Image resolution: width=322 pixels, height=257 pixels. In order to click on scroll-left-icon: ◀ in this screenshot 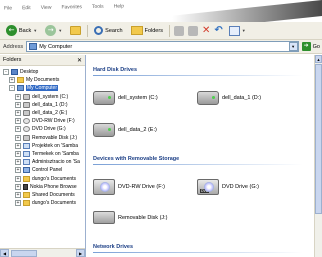, I will do `click(4, 253)`.